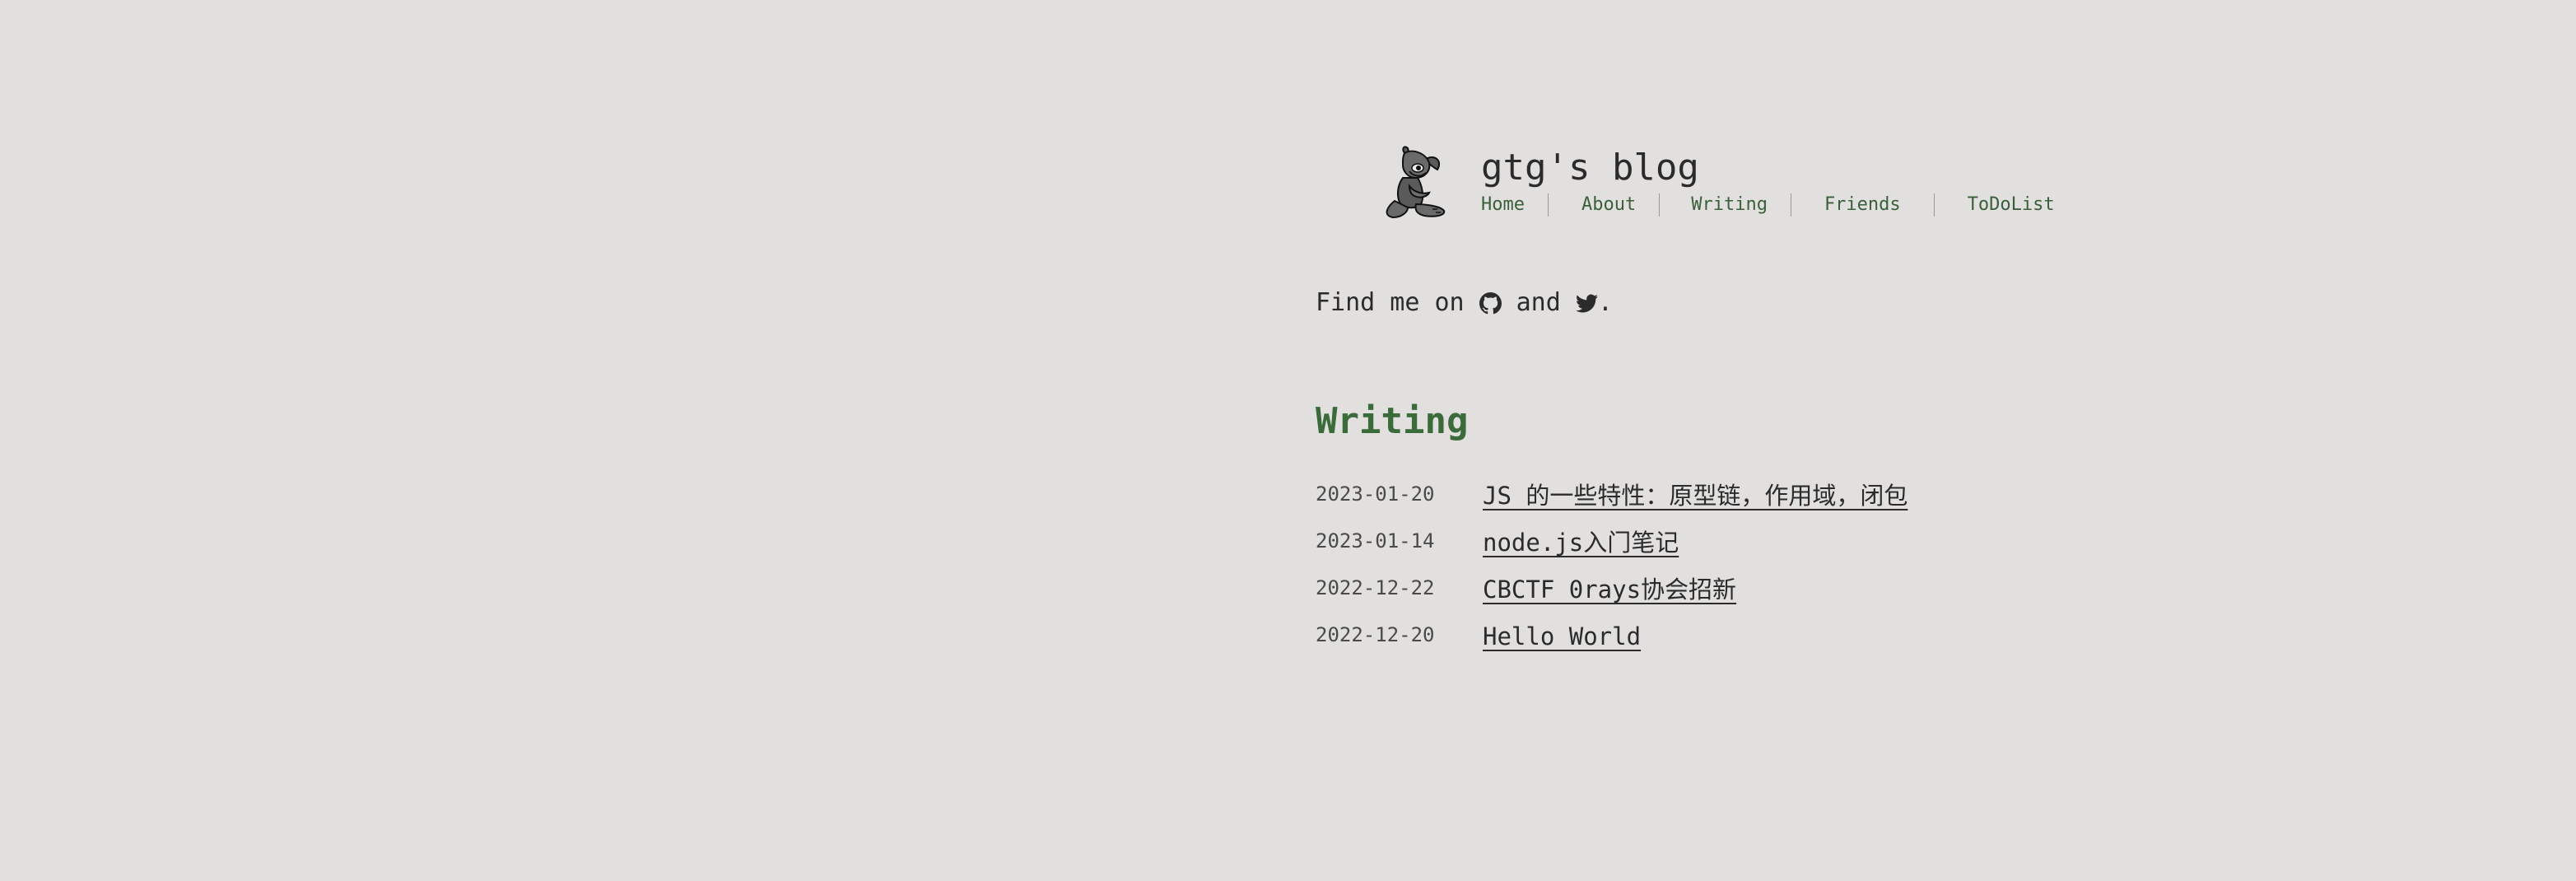 This screenshot has width=2576, height=881. What do you see at coordinates (2011, 205) in the screenshot?
I see `nav-item-todolist: ToDoList` at bounding box center [2011, 205].